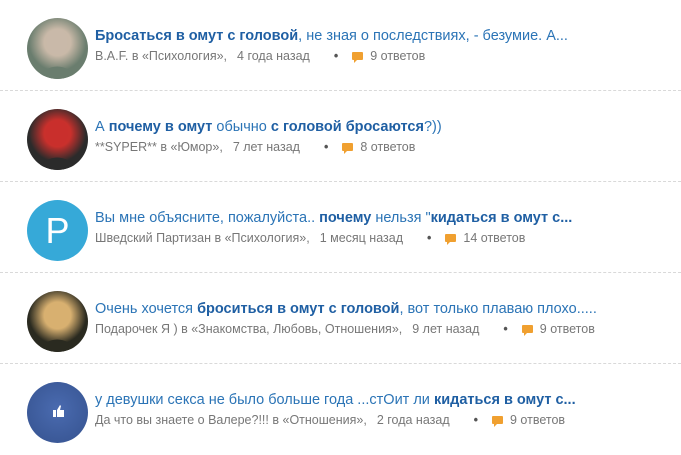  Describe the element at coordinates (432, 127) in the screenshot. I see `title-text: ?))` at that location.